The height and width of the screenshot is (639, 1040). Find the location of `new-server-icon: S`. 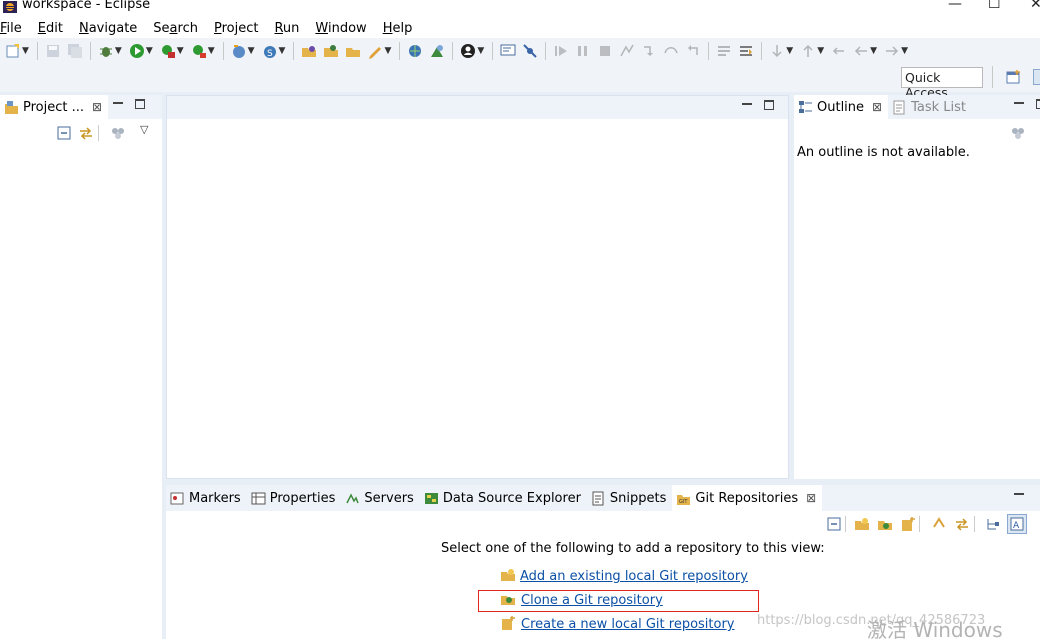

new-server-icon: S is located at coordinates (270, 51).